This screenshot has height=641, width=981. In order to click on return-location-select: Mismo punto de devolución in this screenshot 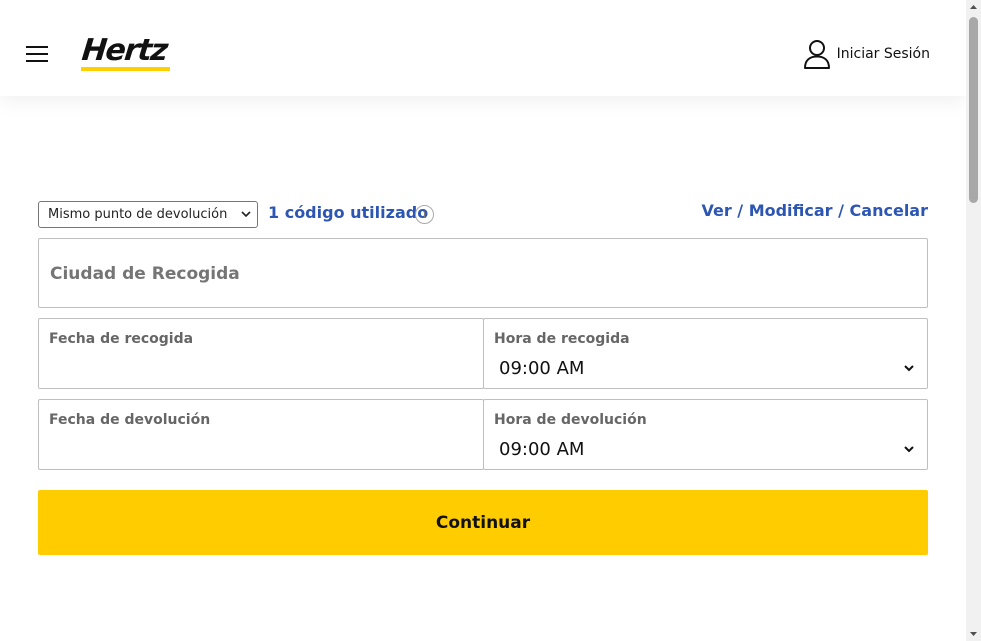, I will do `click(148, 214)`.